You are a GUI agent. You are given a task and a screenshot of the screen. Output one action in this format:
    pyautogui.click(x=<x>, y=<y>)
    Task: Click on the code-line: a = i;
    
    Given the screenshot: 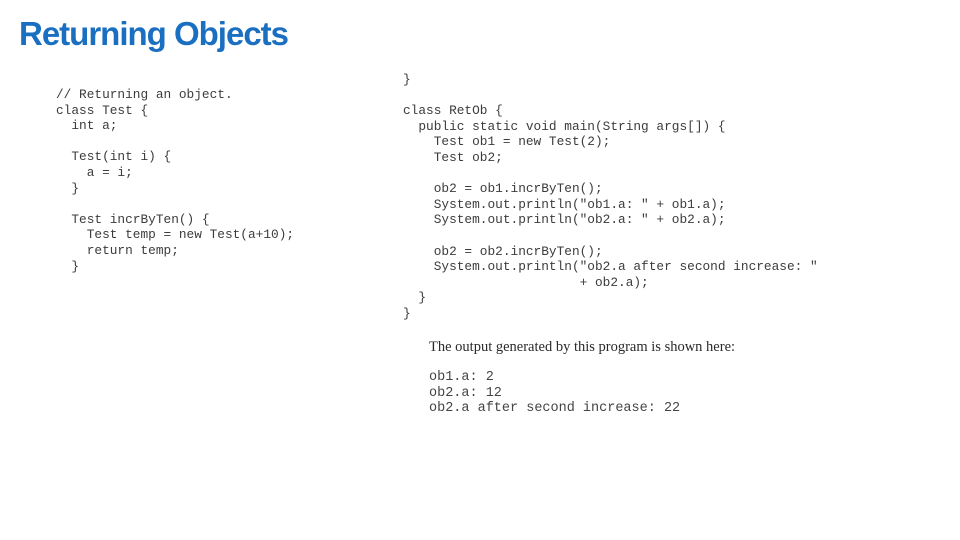 What is the action you would take?
    pyautogui.click(x=94, y=172)
    